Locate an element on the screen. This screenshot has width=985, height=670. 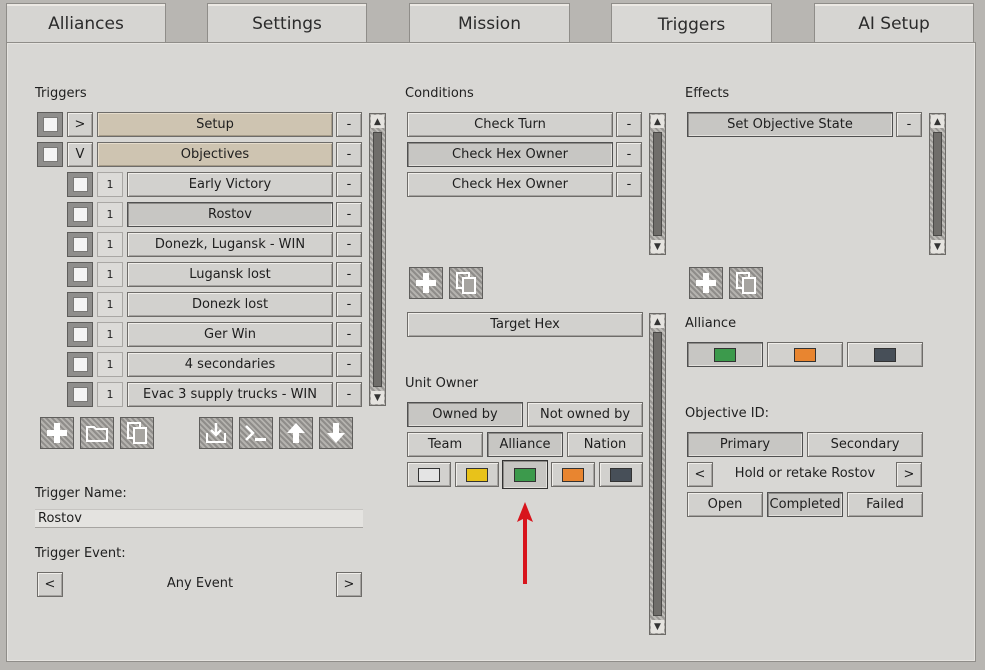
condition-item-selected: Check Hex Owner is located at coordinates (510, 154).